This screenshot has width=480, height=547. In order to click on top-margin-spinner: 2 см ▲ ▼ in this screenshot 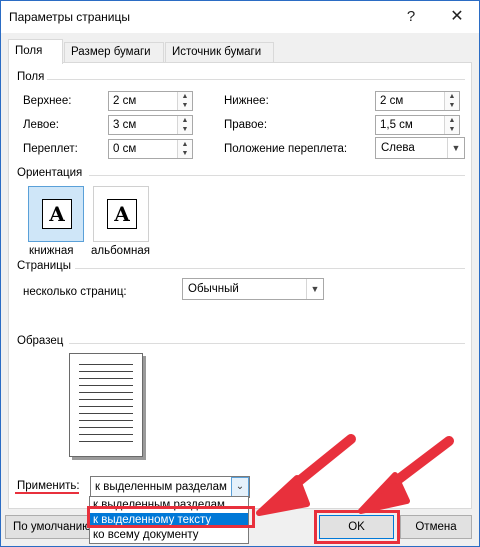, I will do `click(150, 101)`.